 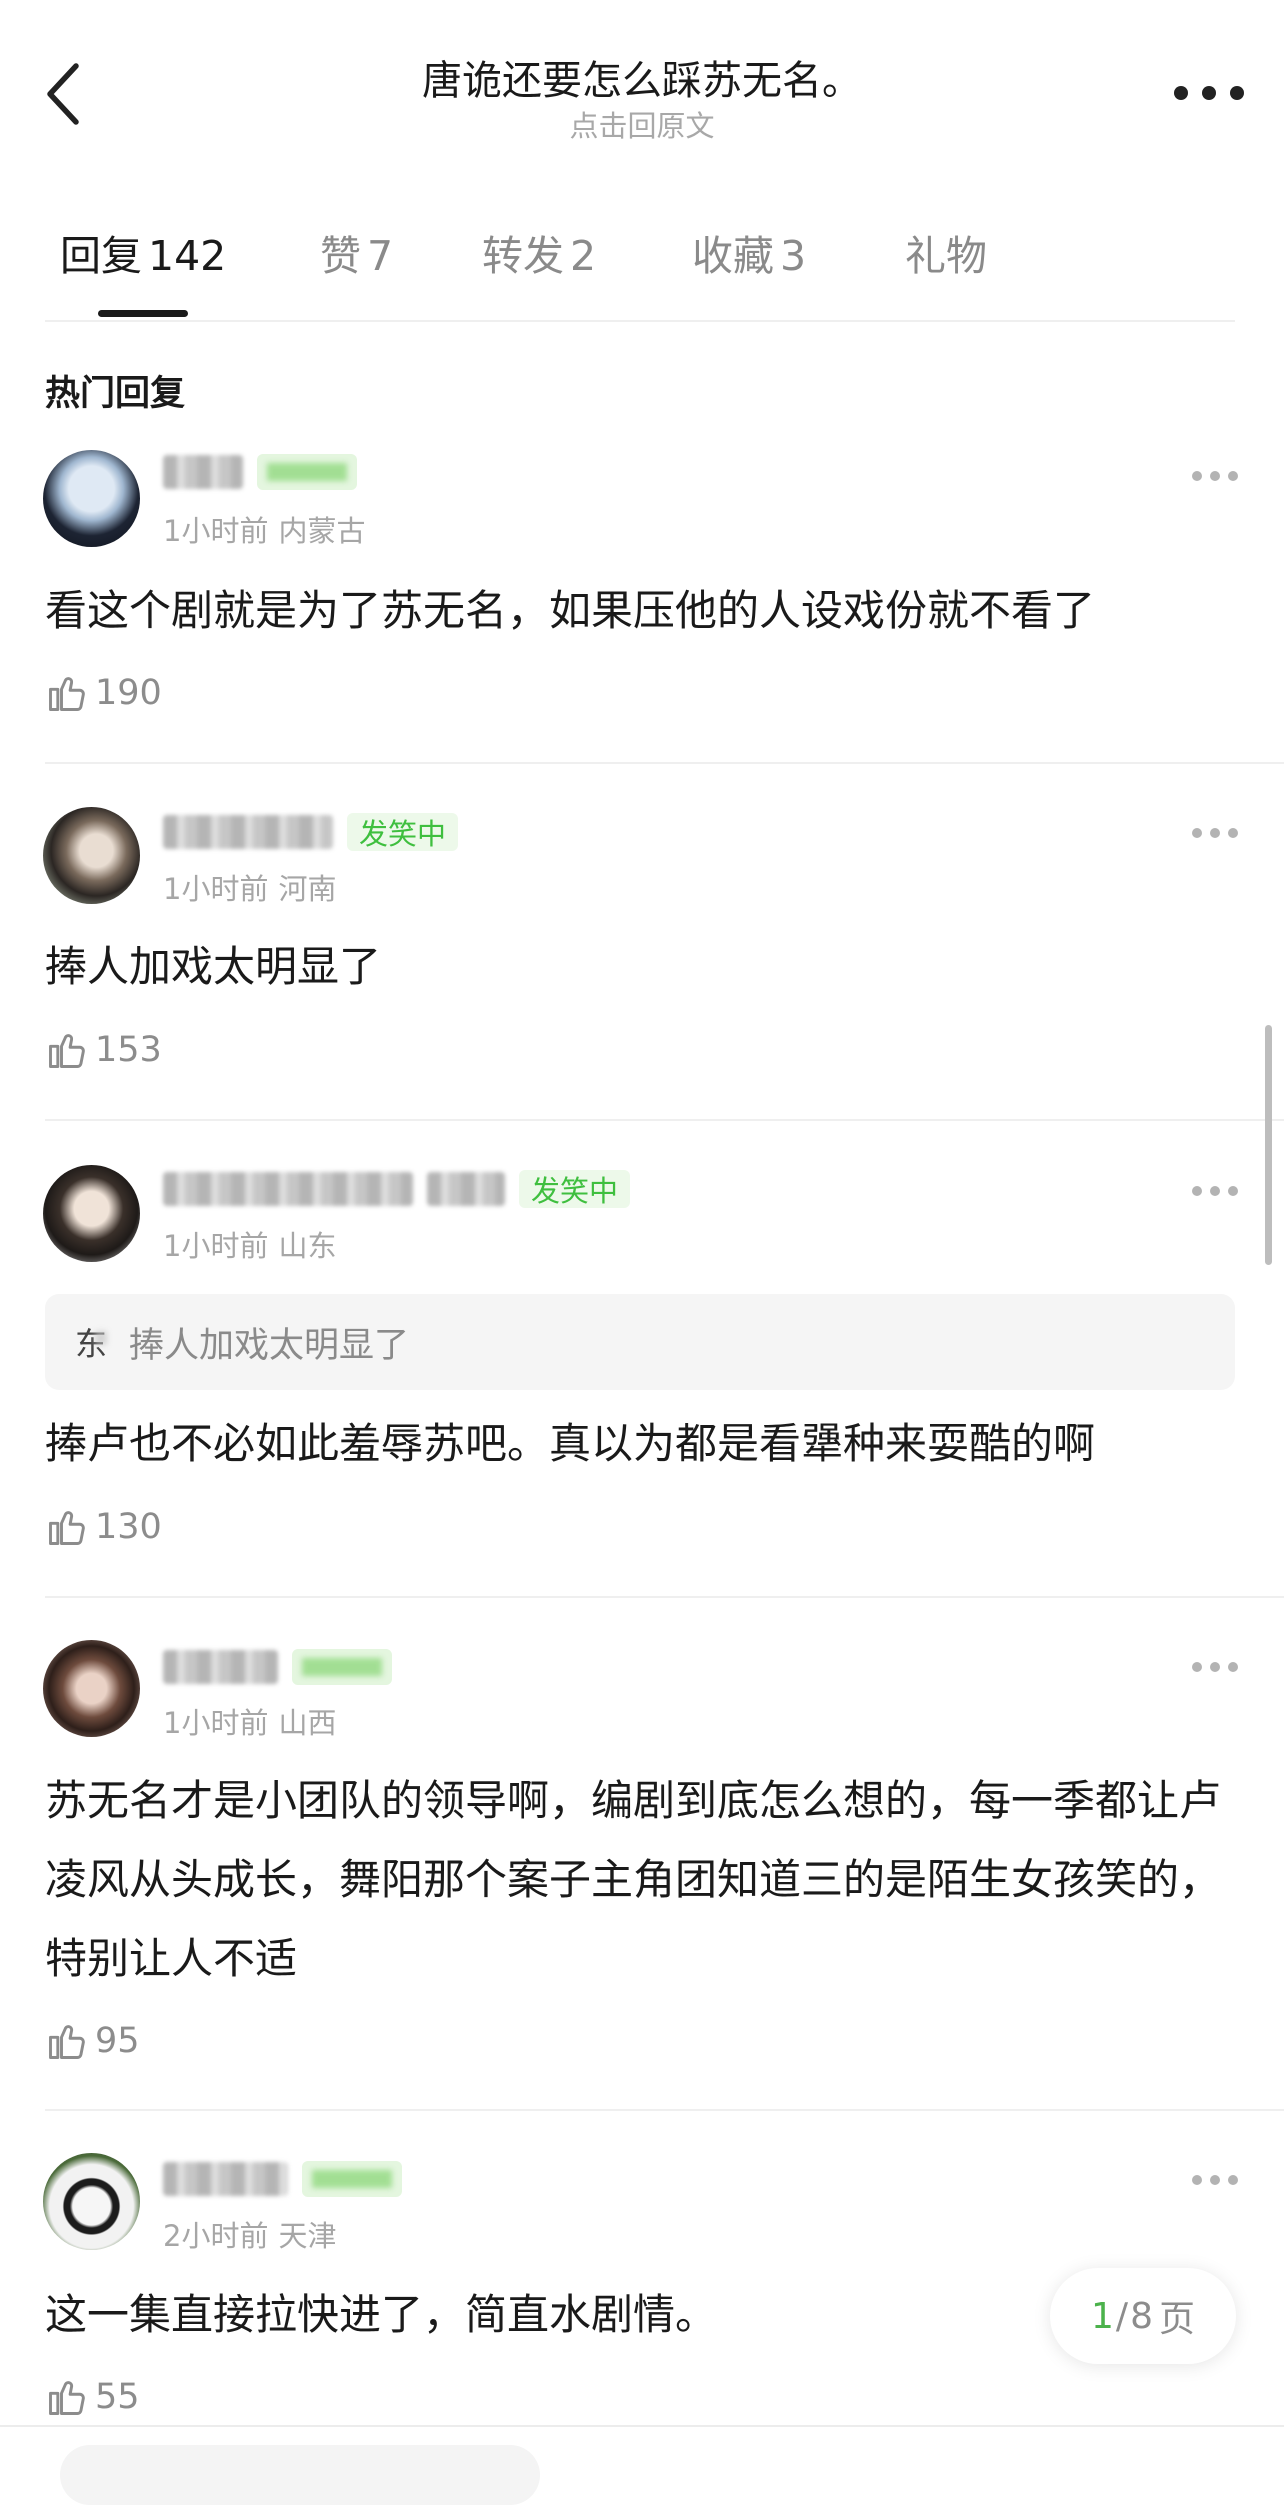 I want to click on quoted-text: 捧人加戏太明显了, so click(x=269, y=1345).